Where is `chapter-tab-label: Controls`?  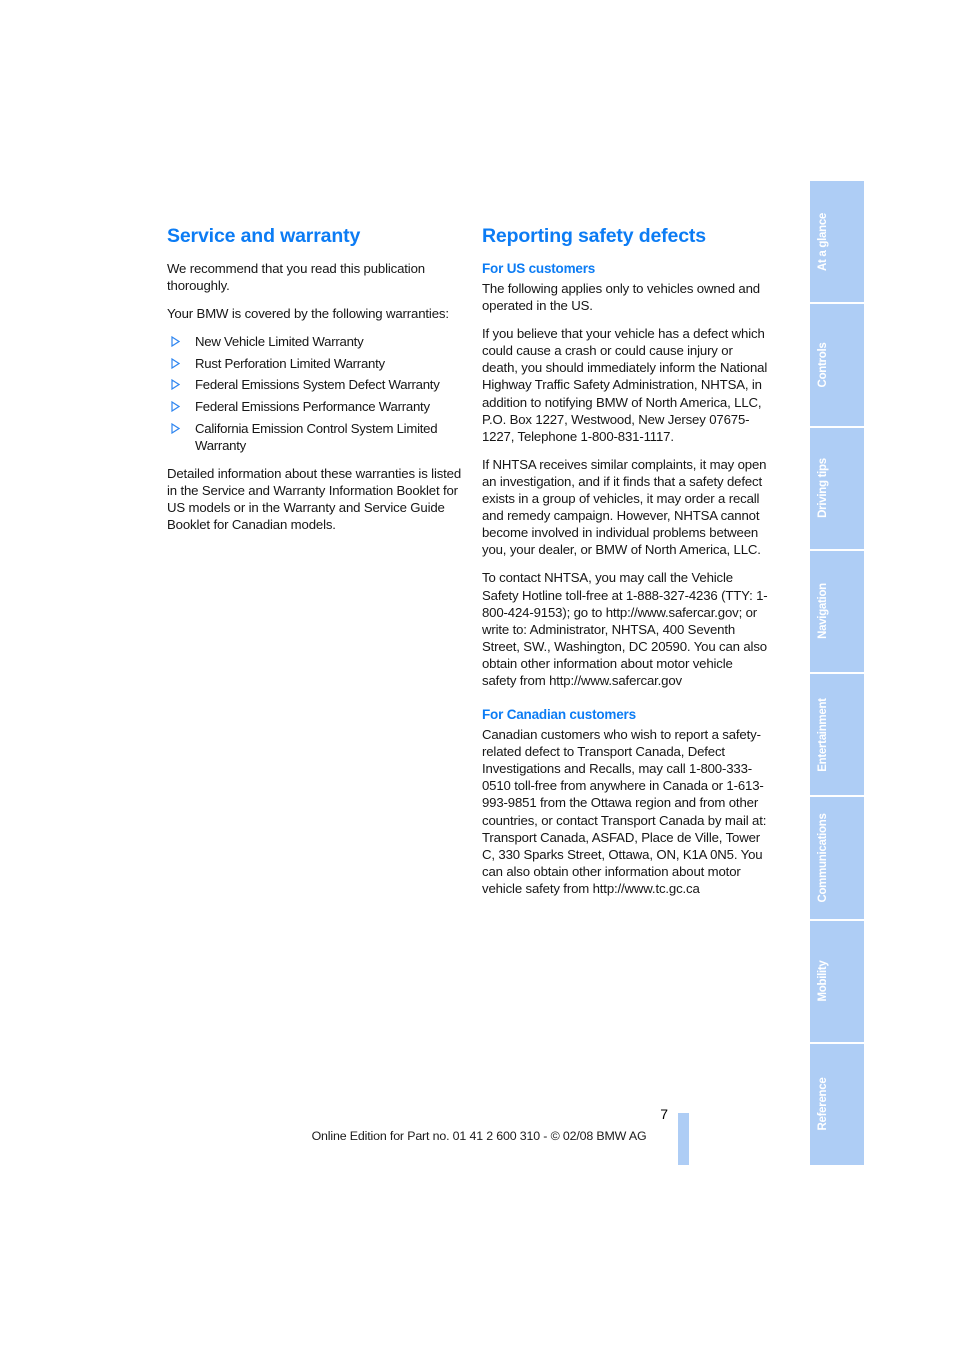 chapter-tab-label: Controls is located at coordinates (823, 365).